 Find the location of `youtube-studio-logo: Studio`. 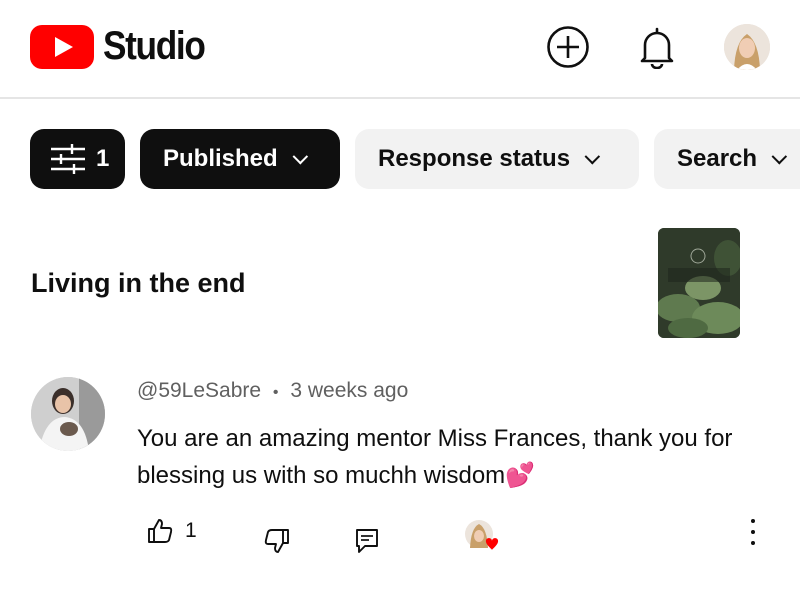

youtube-studio-logo: Studio is located at coordinates (124, 46).